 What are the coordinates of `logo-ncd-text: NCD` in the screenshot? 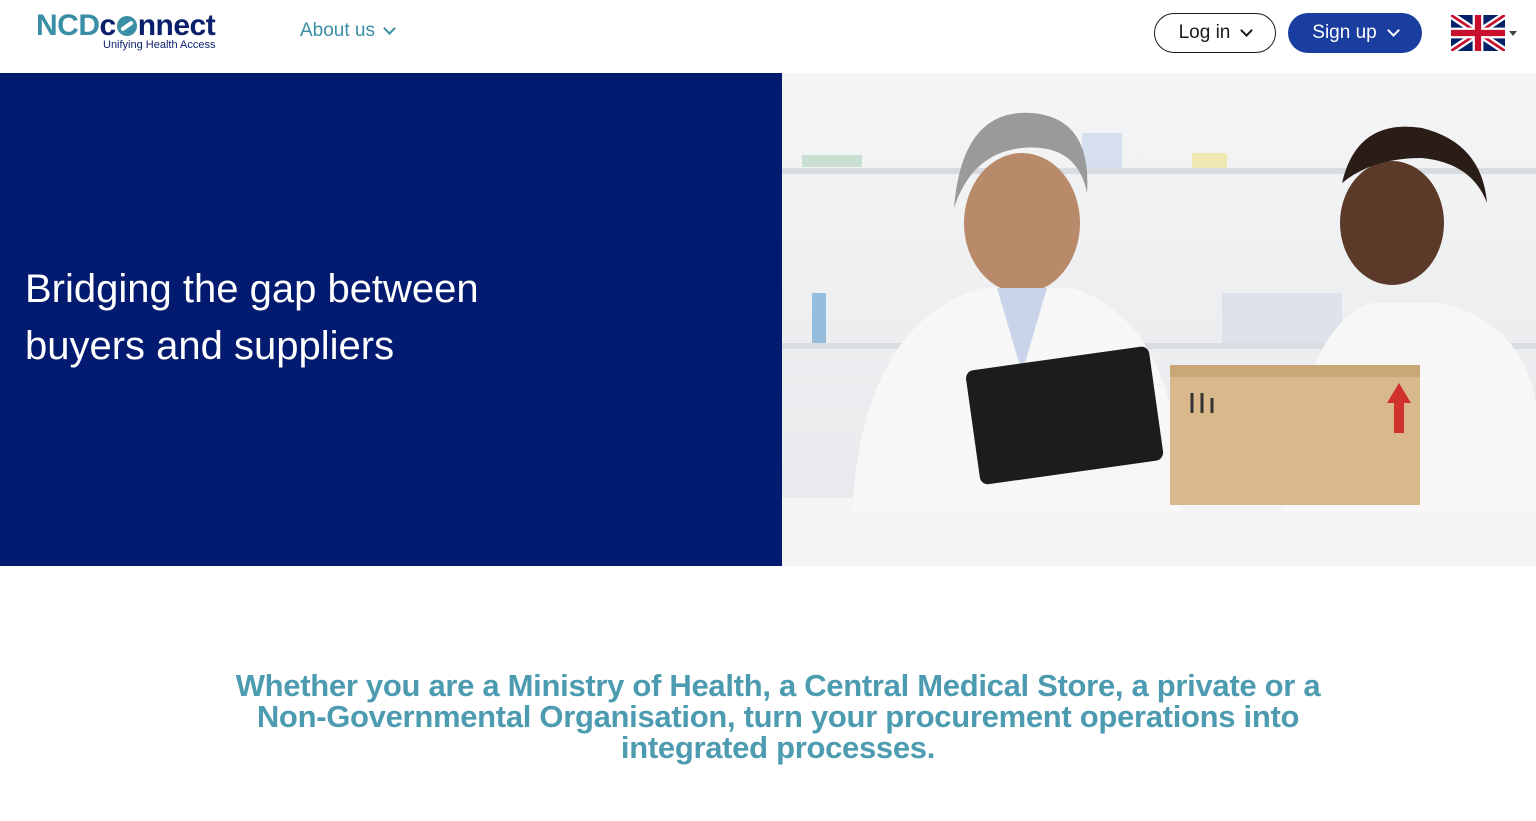 It's located at (68, 25).